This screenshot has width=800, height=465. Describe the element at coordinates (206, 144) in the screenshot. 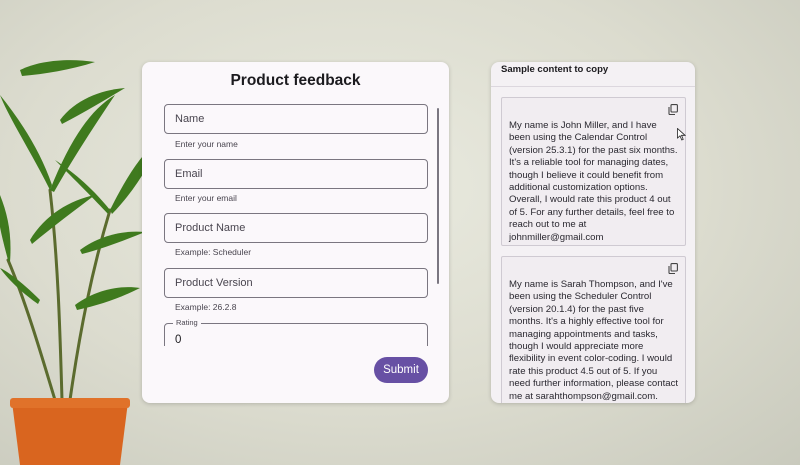

I see `name-hint: Enter your name` at that location.